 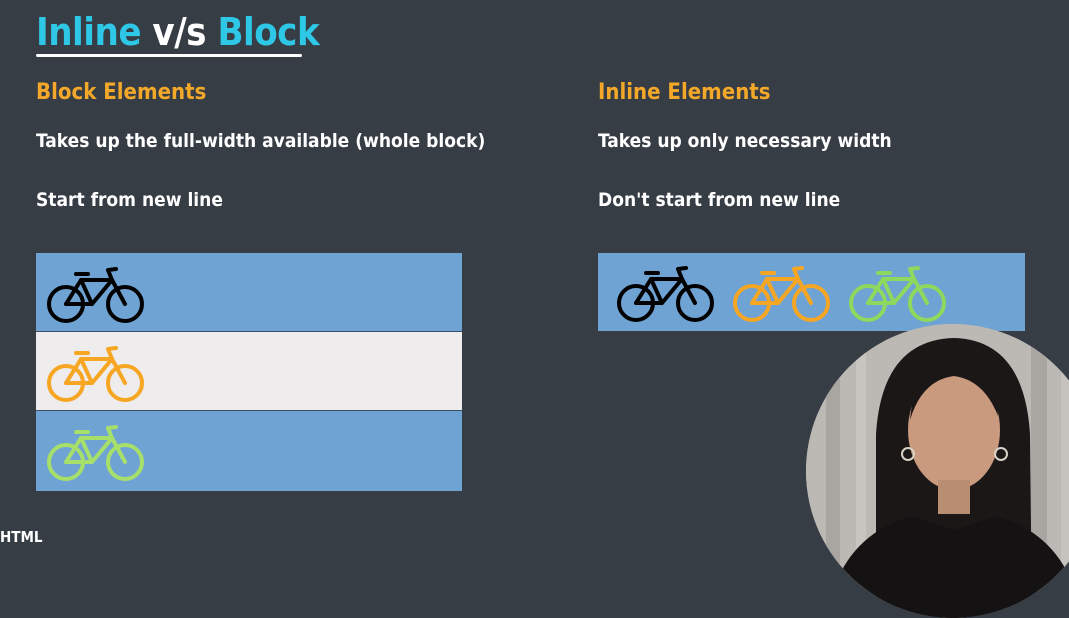 What do you see at coordinates (268, 32) in the screenshot?
I see `title-block-word: Block` at bounding box center [268, 32].